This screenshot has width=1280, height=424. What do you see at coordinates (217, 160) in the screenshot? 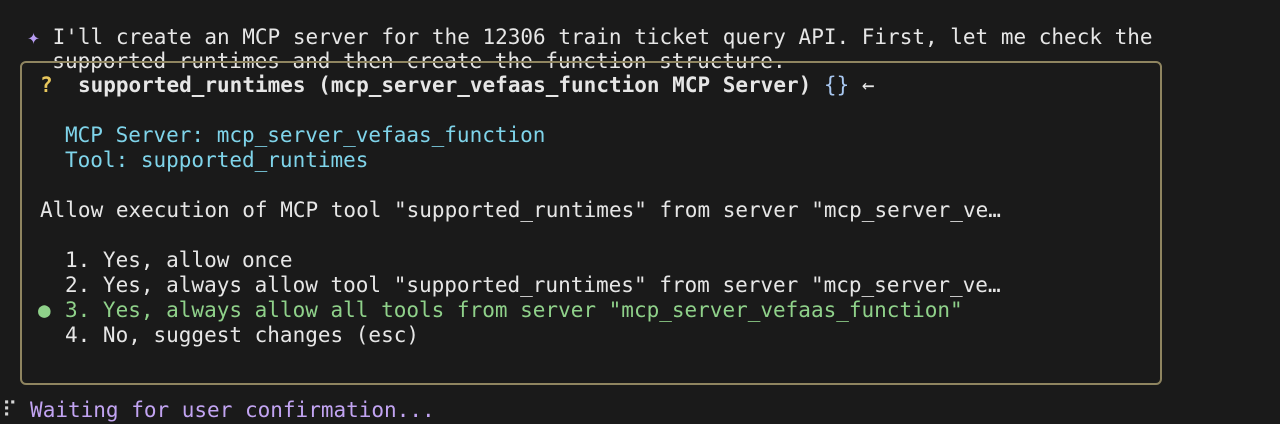
I see `tool-name-line: Tool: supported_runtimes` at bounding box center [217, 160].